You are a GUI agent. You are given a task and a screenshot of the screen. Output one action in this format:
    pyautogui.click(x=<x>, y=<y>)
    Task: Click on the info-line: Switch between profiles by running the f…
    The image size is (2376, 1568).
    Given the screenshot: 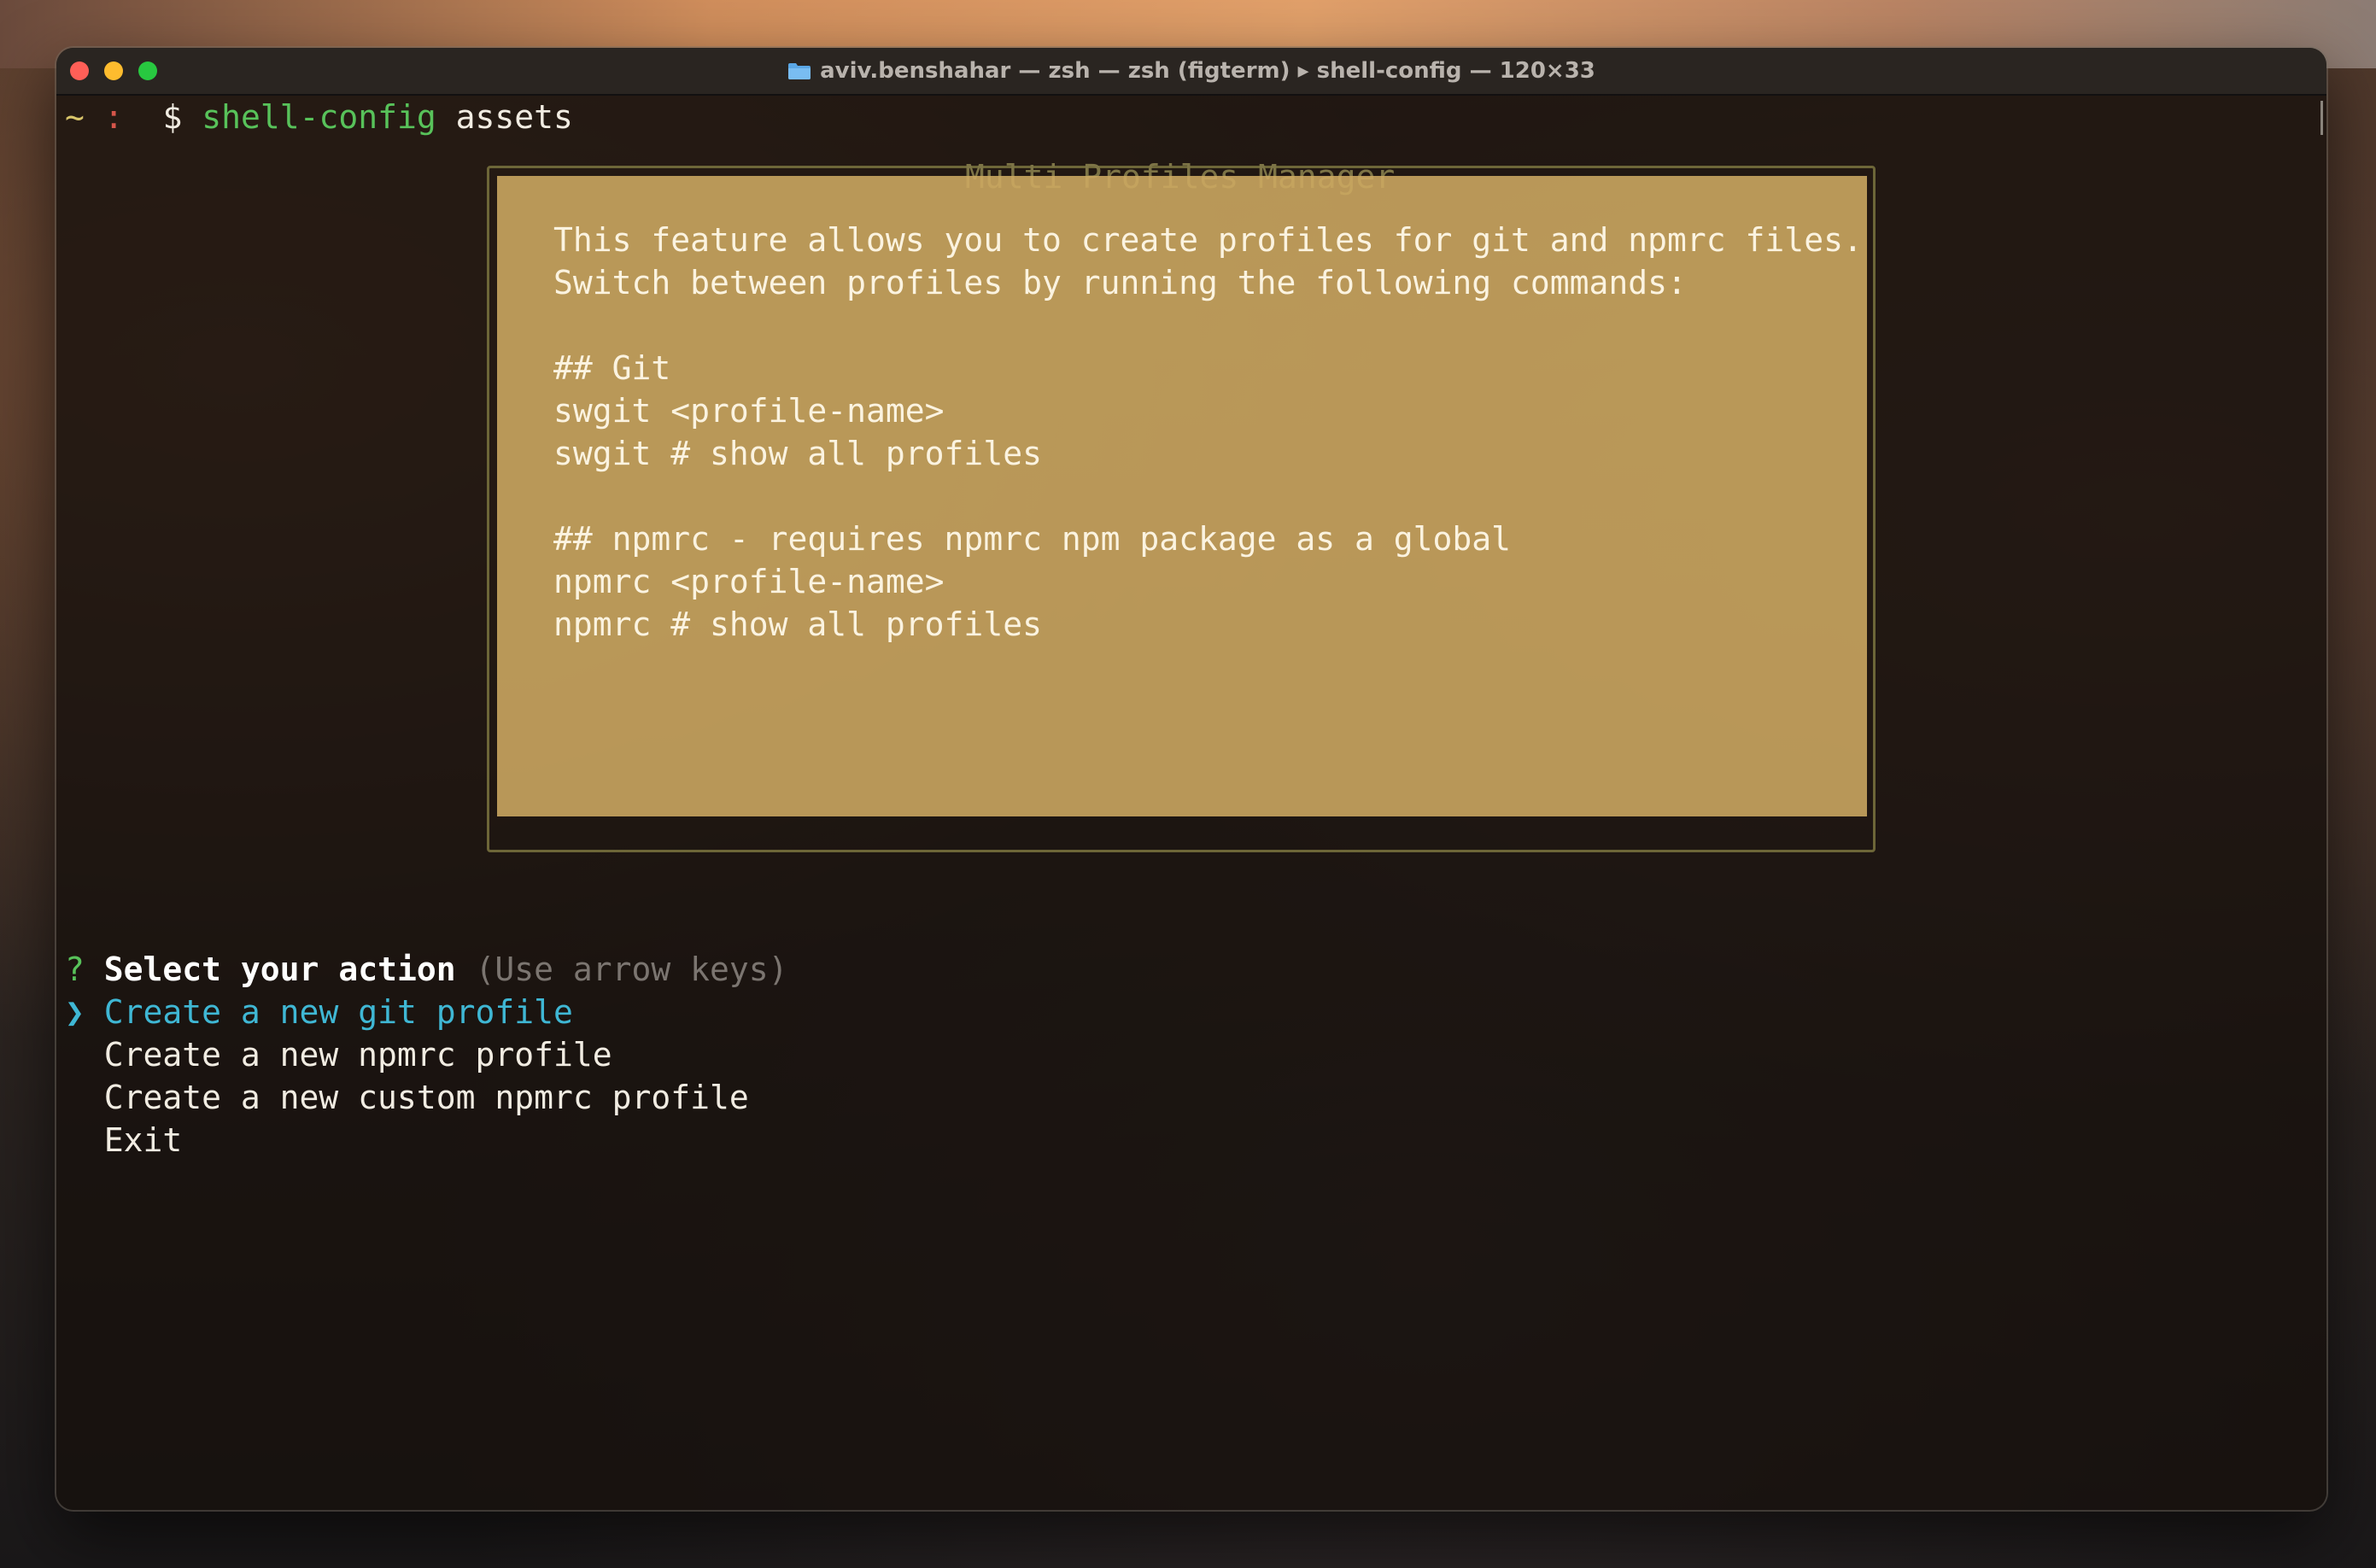 What is the action you would take?
    pyautogui.click(x=1120, y=282)
    